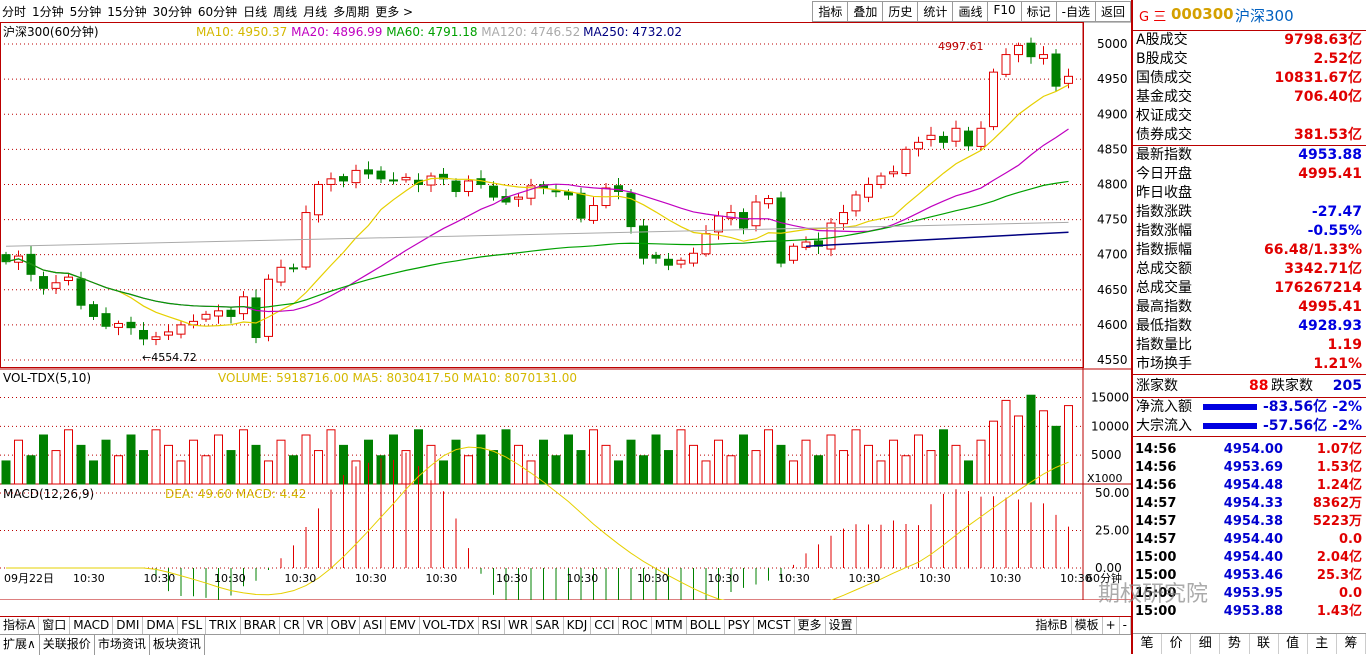 The width and height of the screenshot is (1366, 655). I want to click on indicator-right-button: 模板, so click(1087, 625).